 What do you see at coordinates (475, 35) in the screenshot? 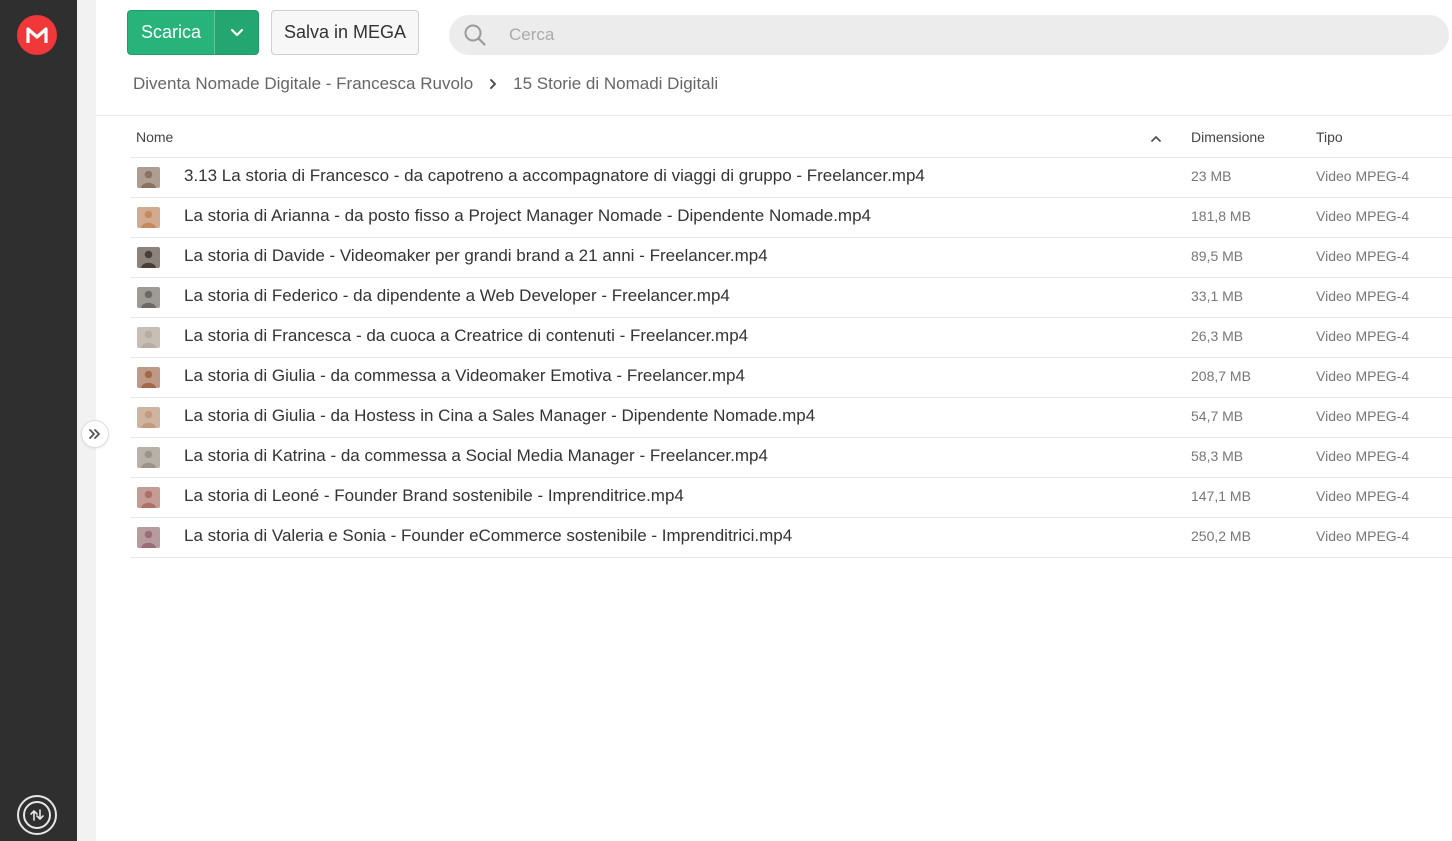
I see `search-icon` at bounding box center [475, 35].